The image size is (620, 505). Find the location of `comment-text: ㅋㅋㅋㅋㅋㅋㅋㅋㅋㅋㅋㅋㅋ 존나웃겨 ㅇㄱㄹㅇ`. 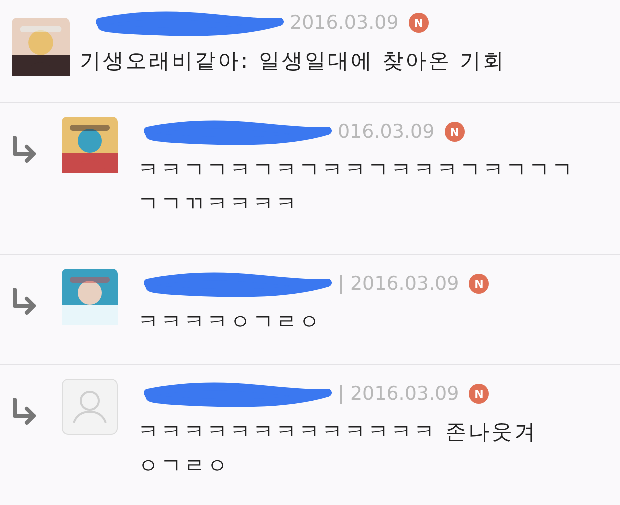

comment-text: ㅋㅋㅋㅋㅋㅋㅋㅋㅋㅋㅋㅋㅋ 존나웃겨 ㅇㄱㄹㅇ is located at coordinates (338, 449).